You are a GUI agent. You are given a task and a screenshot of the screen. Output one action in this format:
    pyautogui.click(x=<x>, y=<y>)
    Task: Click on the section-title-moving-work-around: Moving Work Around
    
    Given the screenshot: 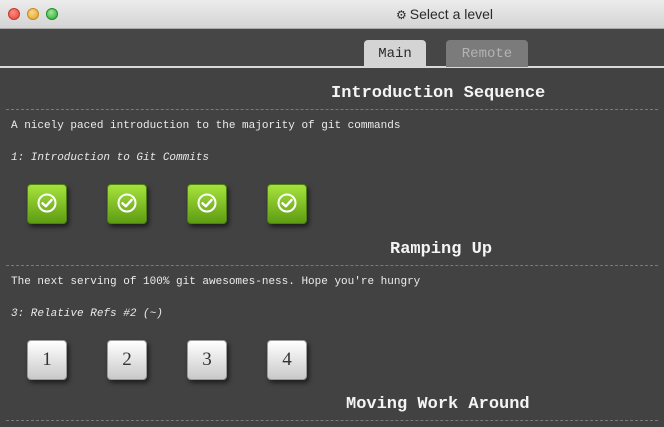 What is the action you would take?
    pyautogui.click(x=438, y=404)
    